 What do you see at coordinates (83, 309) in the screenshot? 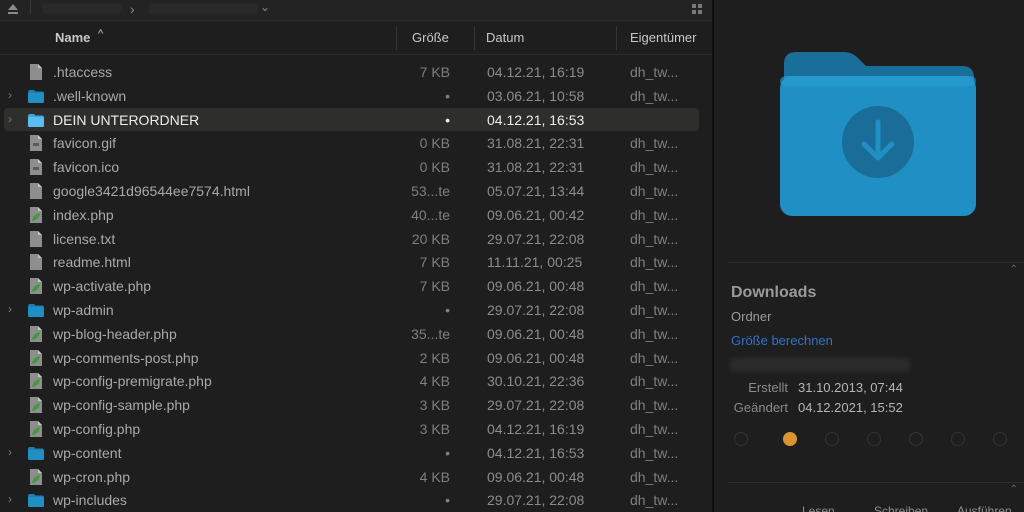
I see `file-name: wp-admin` at bounding box center [83, 309].